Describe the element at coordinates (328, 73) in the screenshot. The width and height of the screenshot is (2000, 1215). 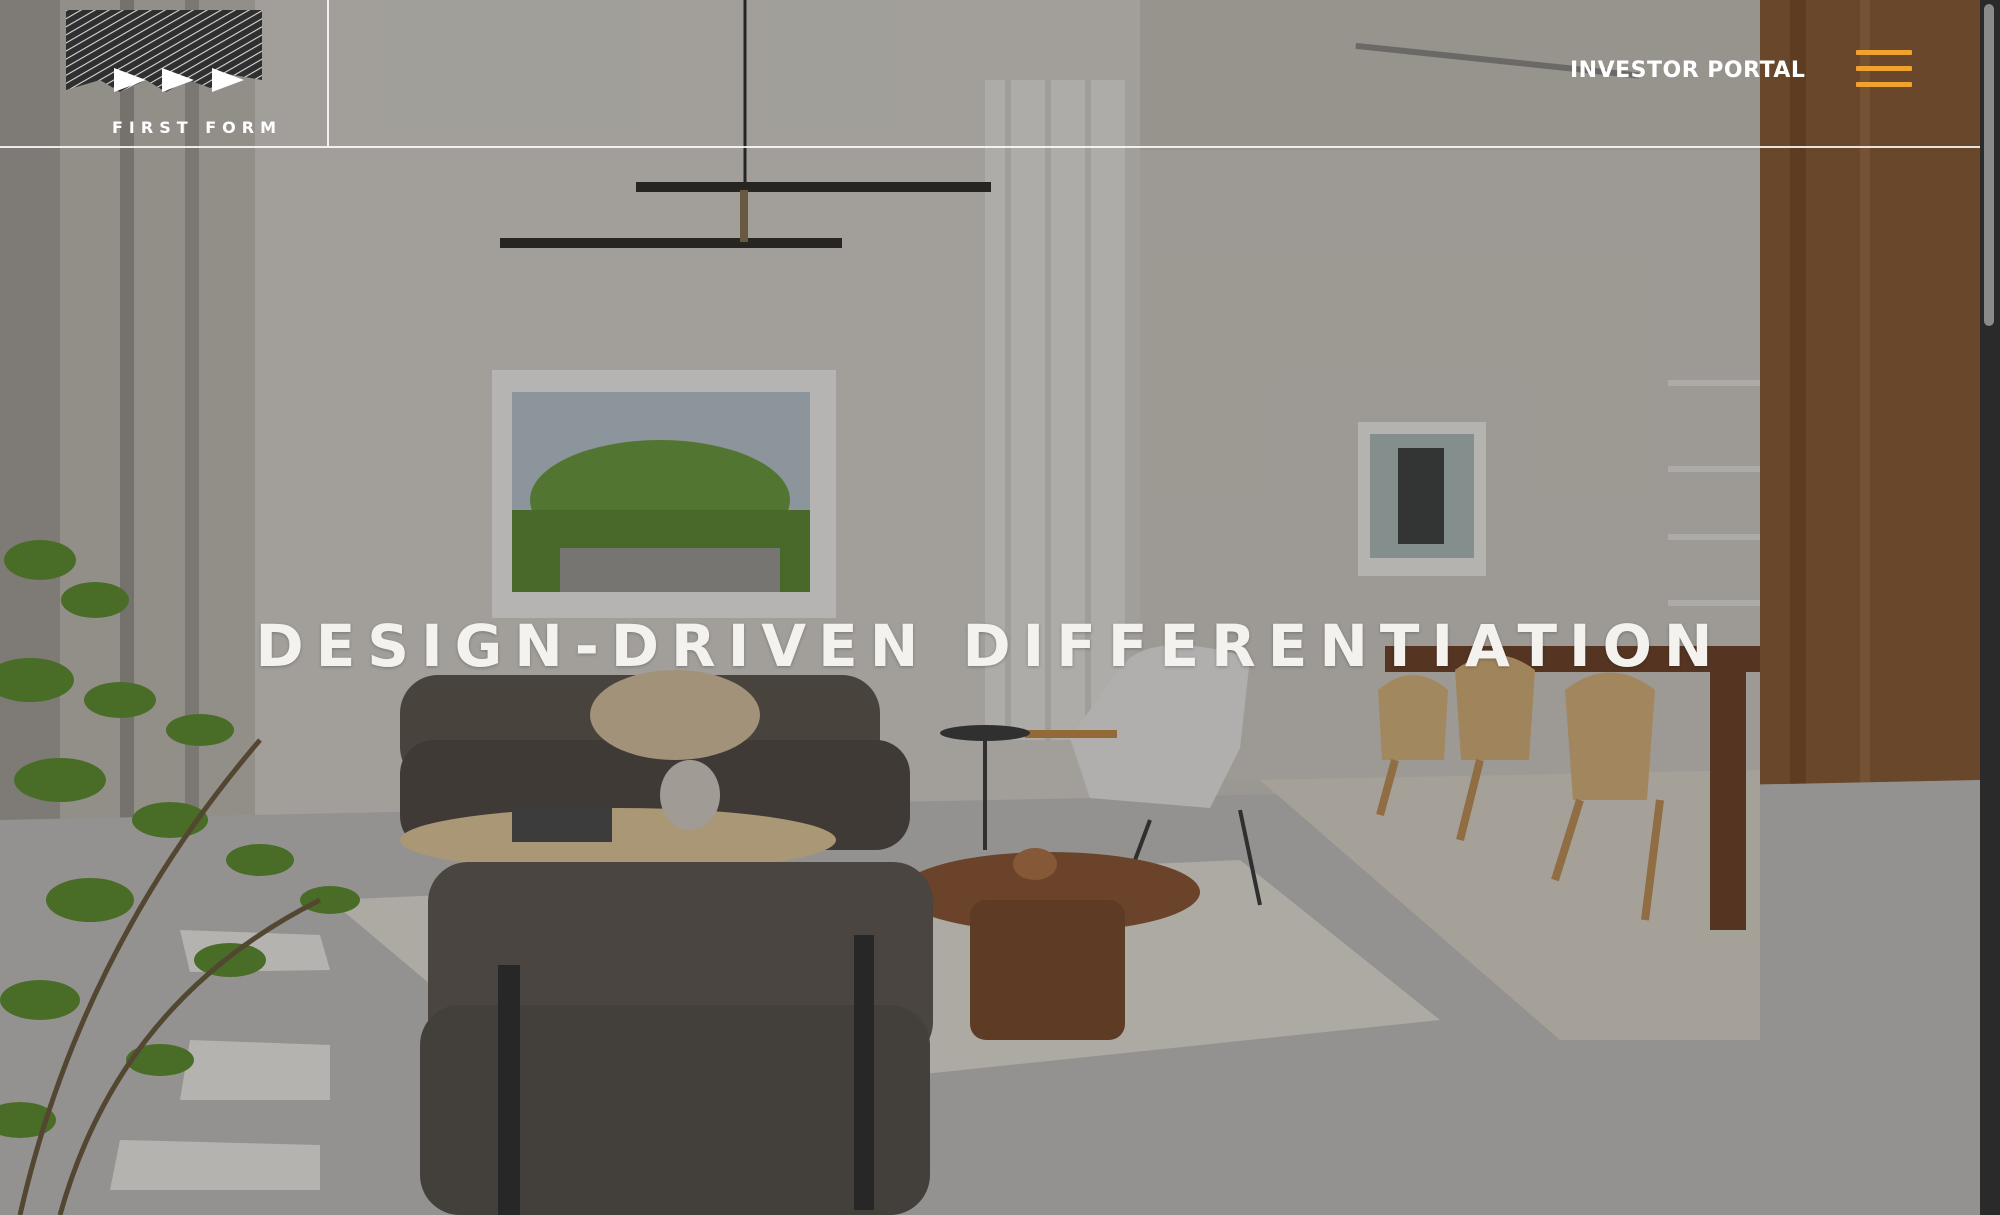
I see `logo-divider-line` at that location.